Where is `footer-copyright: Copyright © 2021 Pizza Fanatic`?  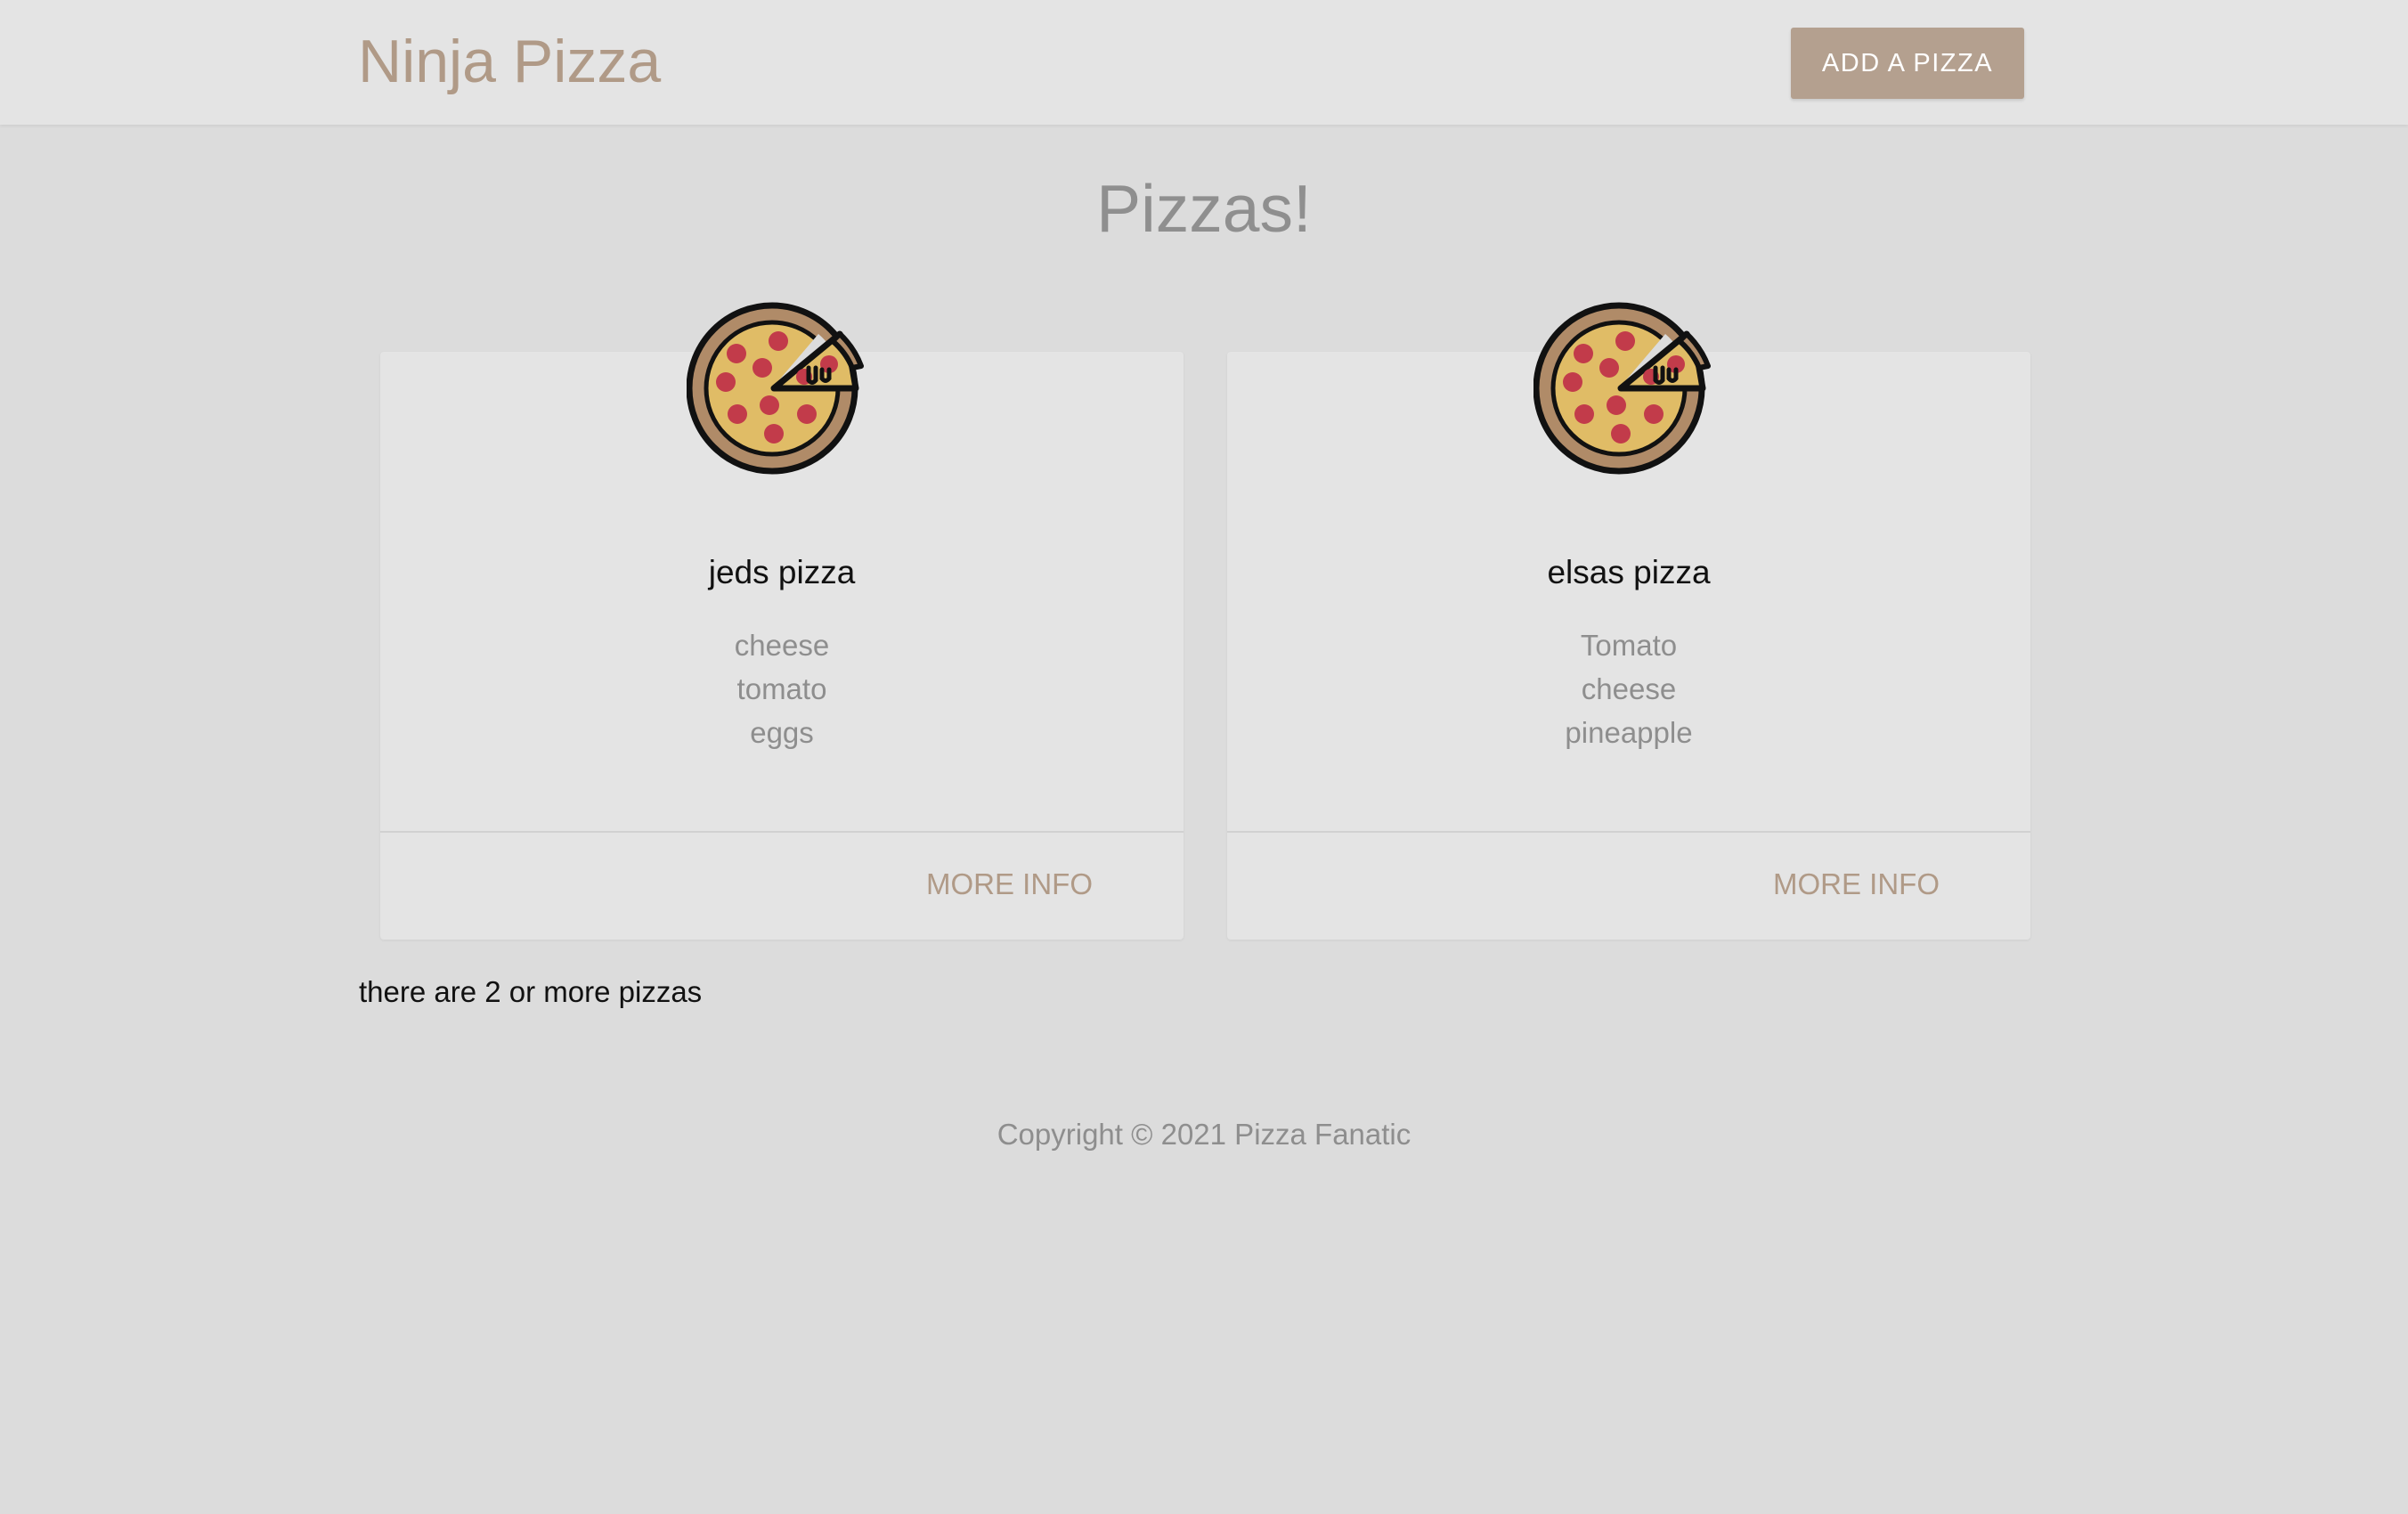
footer-copyright: Copyright © 2021 Pizza Fanatic is located at coordinates (1204, 1134).